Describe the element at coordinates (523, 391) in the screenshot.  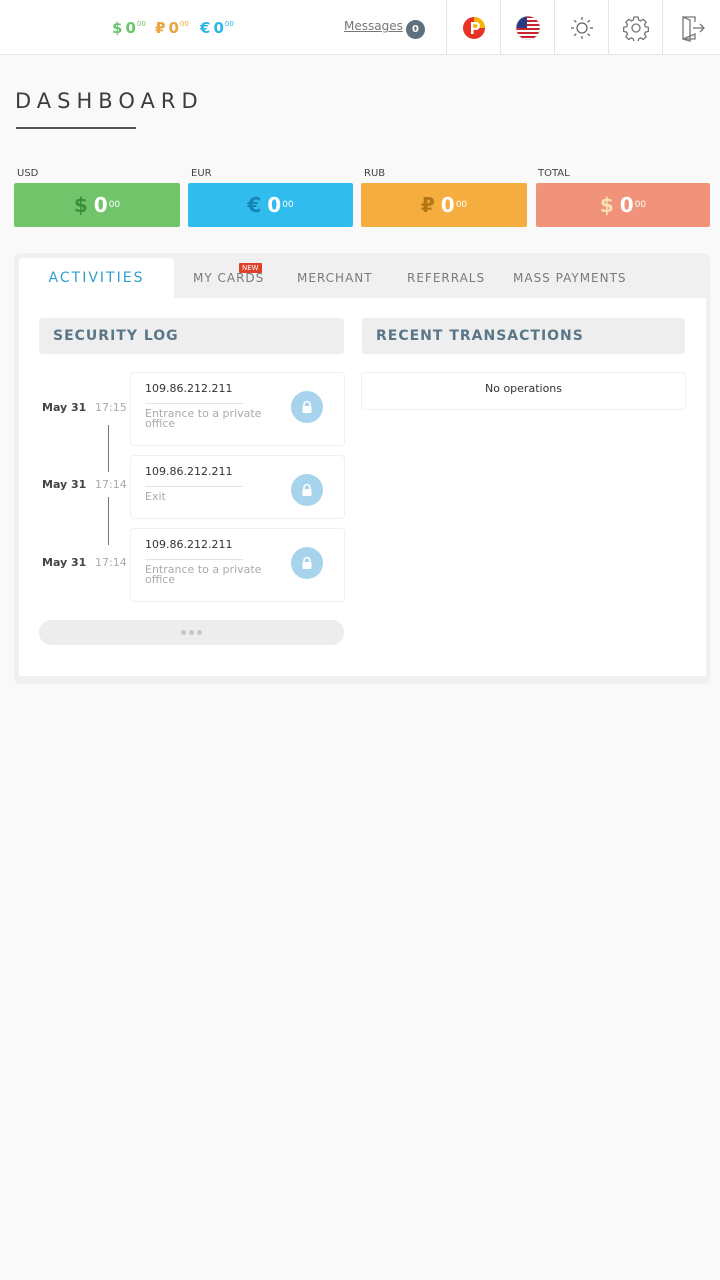
I see `empty-transactions-message: No operations` at that location.